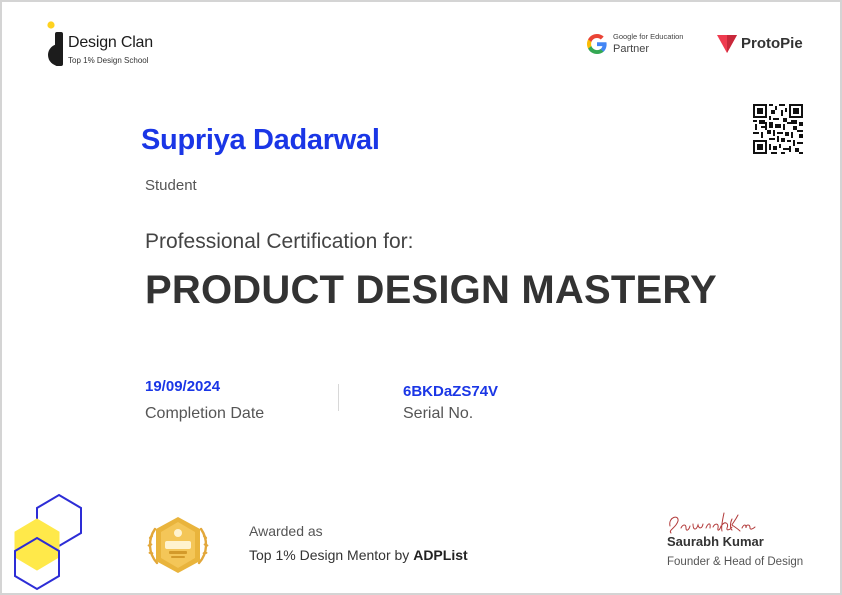 This screenshot has width=842, height=595. I want to click on course-title: PRODUCT DESIGN MASTERY, so click(431, 290).